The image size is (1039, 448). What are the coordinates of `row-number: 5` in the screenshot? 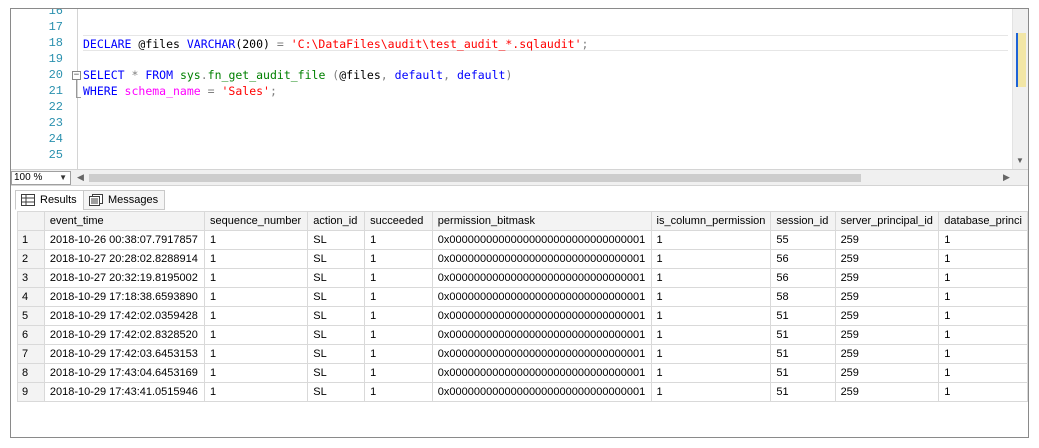 It's located at (31, 316).